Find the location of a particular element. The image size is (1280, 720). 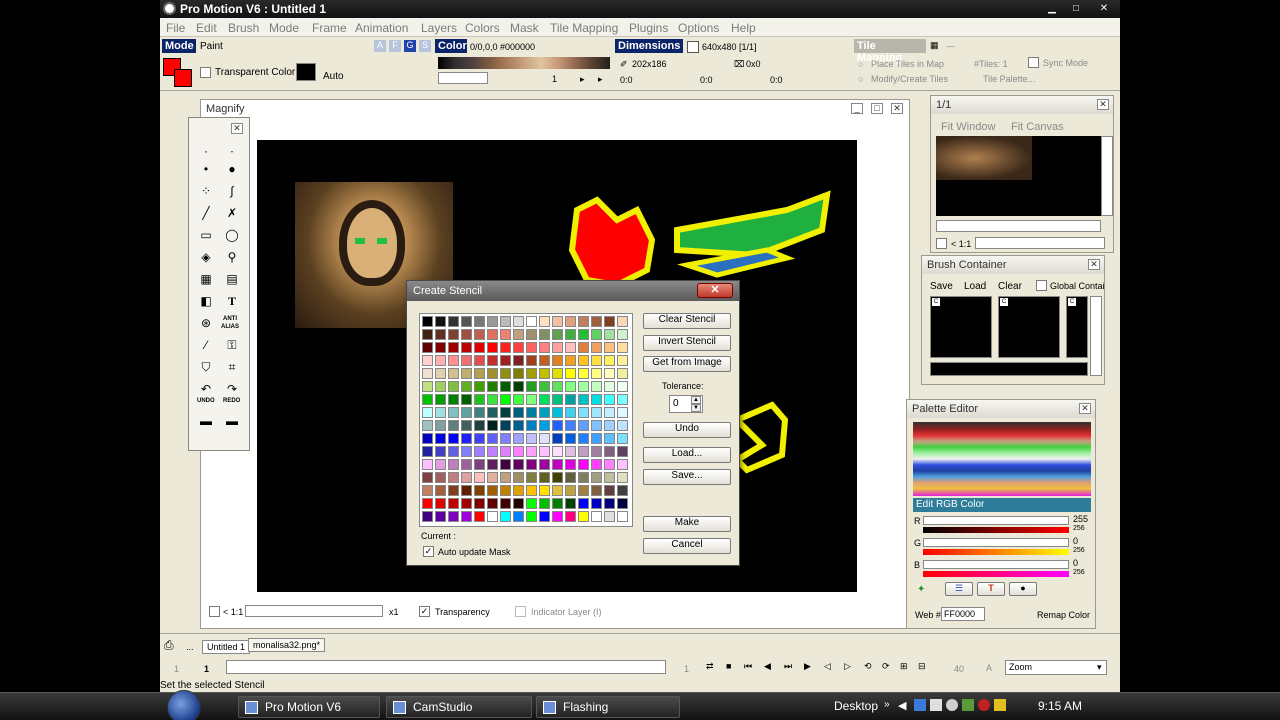

tray-settings-icon is located at coordinates (952, 705).